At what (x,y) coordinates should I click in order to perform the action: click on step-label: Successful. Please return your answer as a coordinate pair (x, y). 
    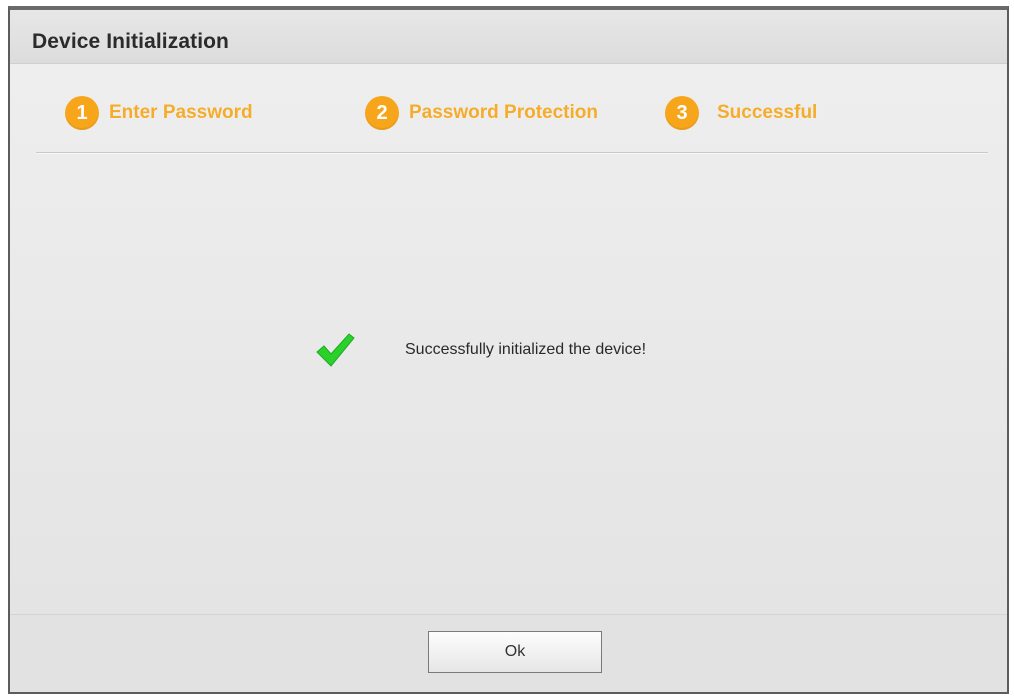
    Looking at the image, I should click on (767, 112).